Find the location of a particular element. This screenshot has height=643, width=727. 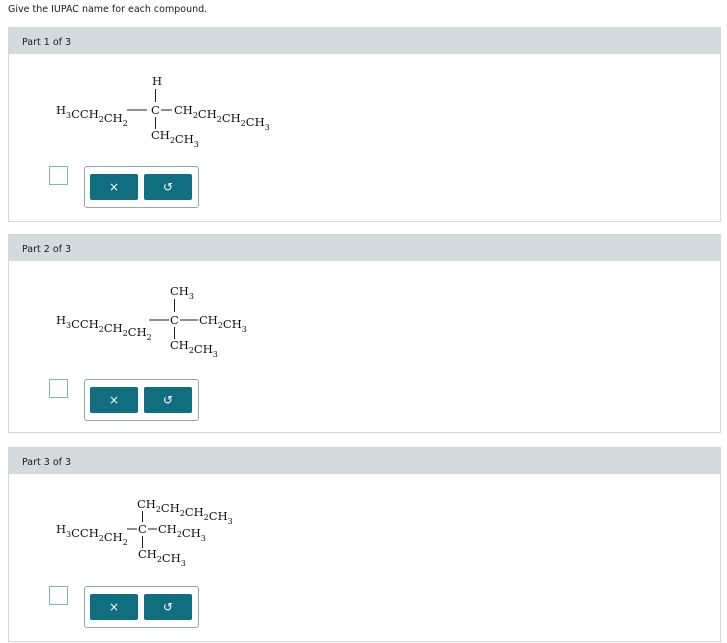

undo-button-1: ↺ is located at coordinates (168, 187).